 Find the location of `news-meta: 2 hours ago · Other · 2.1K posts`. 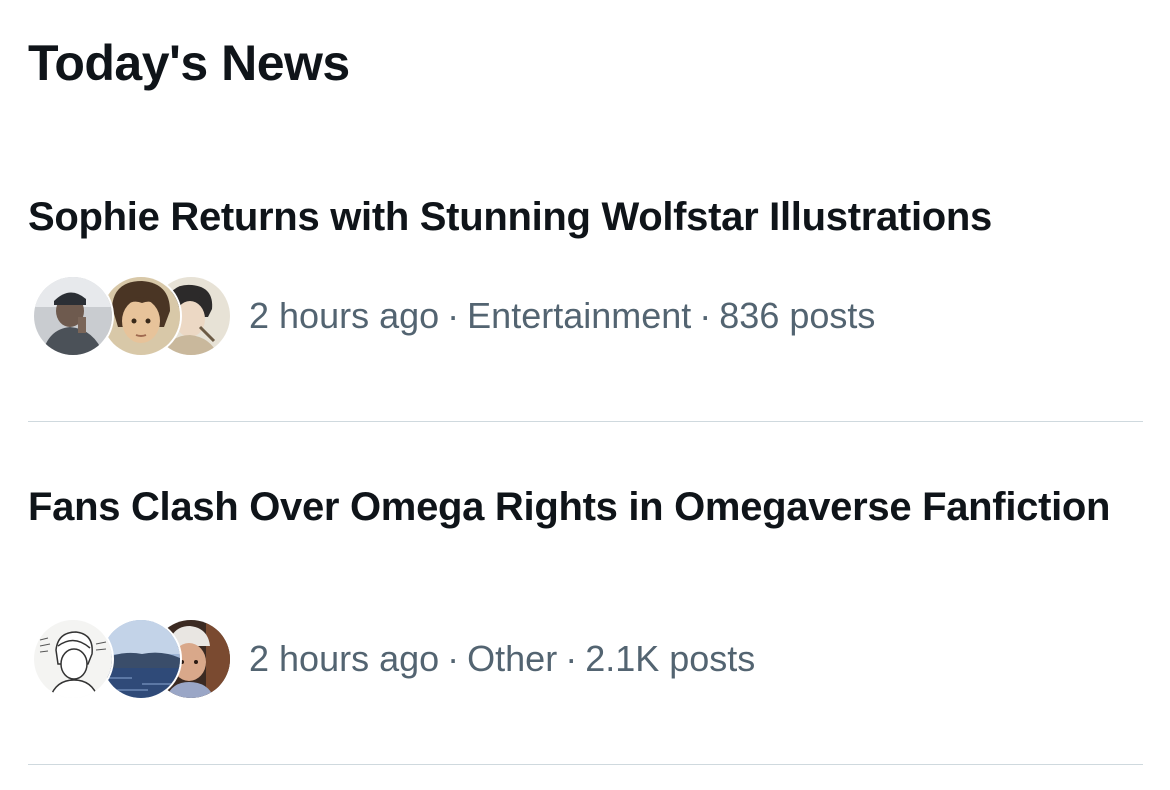

news-meta: 2 hours ago · Other · 2.1K posts is located at coordinates (393, 659).